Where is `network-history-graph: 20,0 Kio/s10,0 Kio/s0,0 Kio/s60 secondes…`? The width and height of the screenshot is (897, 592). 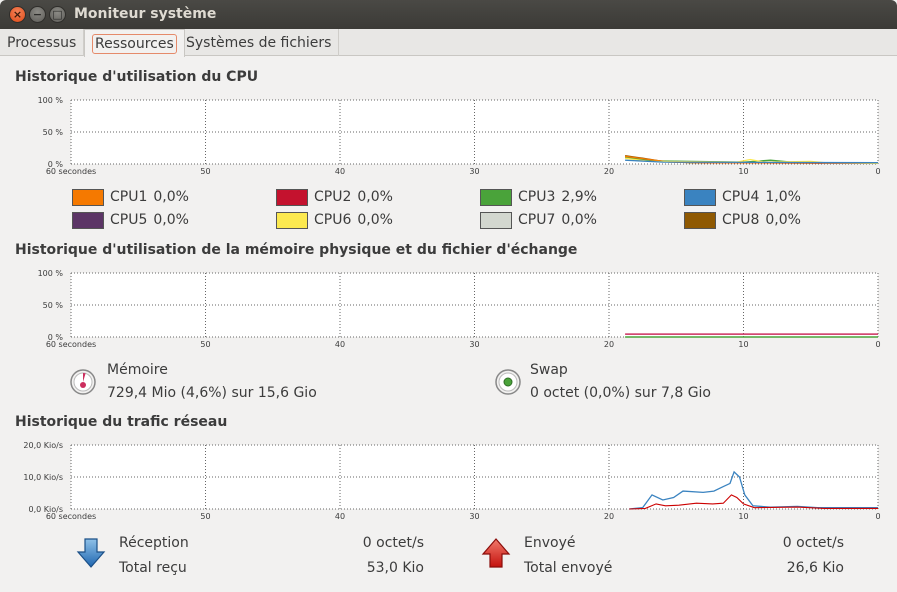 network-history-graph: 20,0 Kio/s10,0 Kio/s0,0 Kio/s60 secondes… is located at coordinates (451, 481).